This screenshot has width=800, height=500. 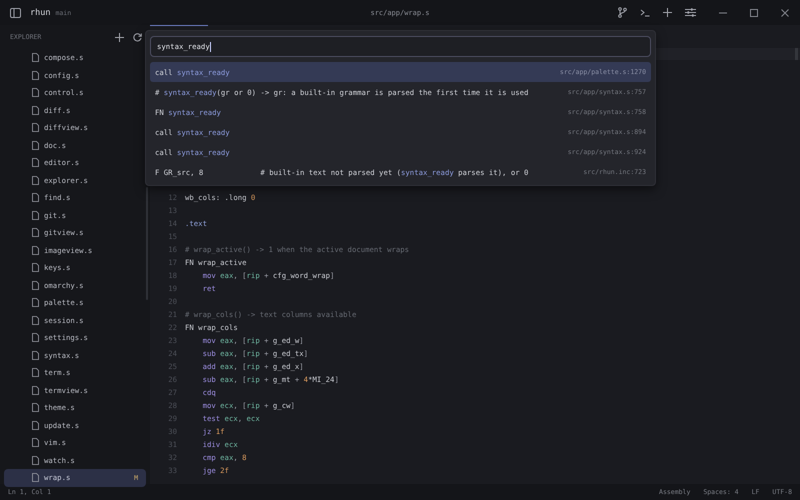 What do you see at coordinates (785, 12) in the screenshot?
I see `close-icon` at bounding box center [785, 12].